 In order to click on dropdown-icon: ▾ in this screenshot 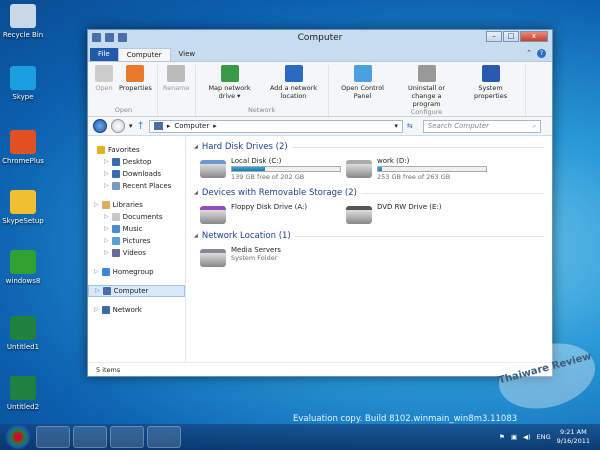, I will do `click(396, 126)`.